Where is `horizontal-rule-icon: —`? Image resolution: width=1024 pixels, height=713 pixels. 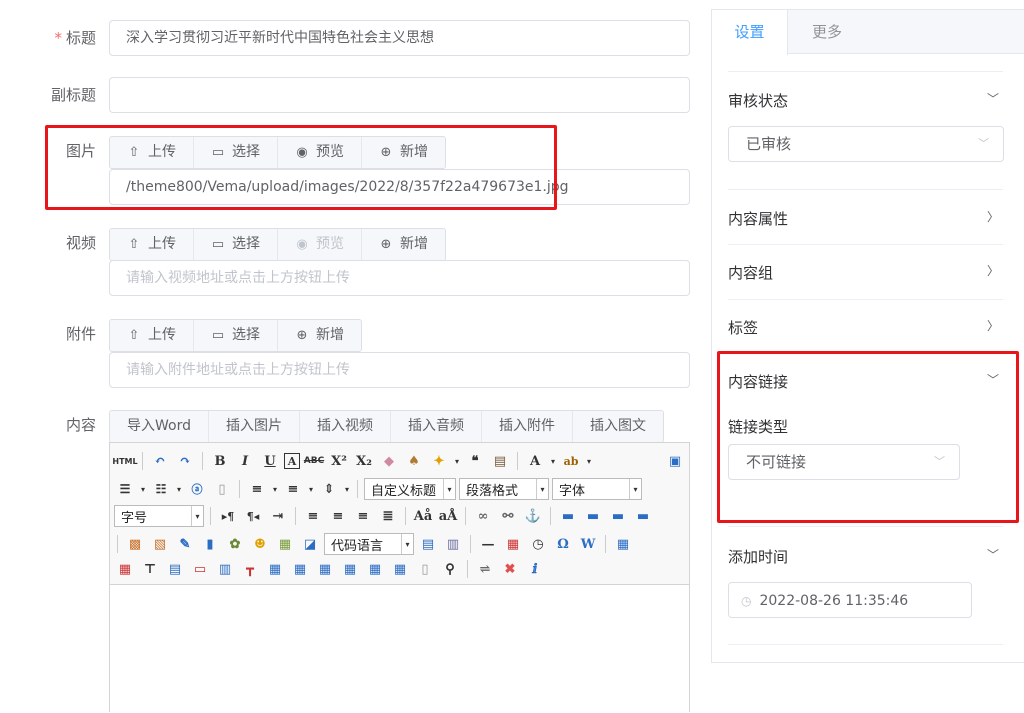
horizontal-rule-icon: — is located at coordinates (488, 544).